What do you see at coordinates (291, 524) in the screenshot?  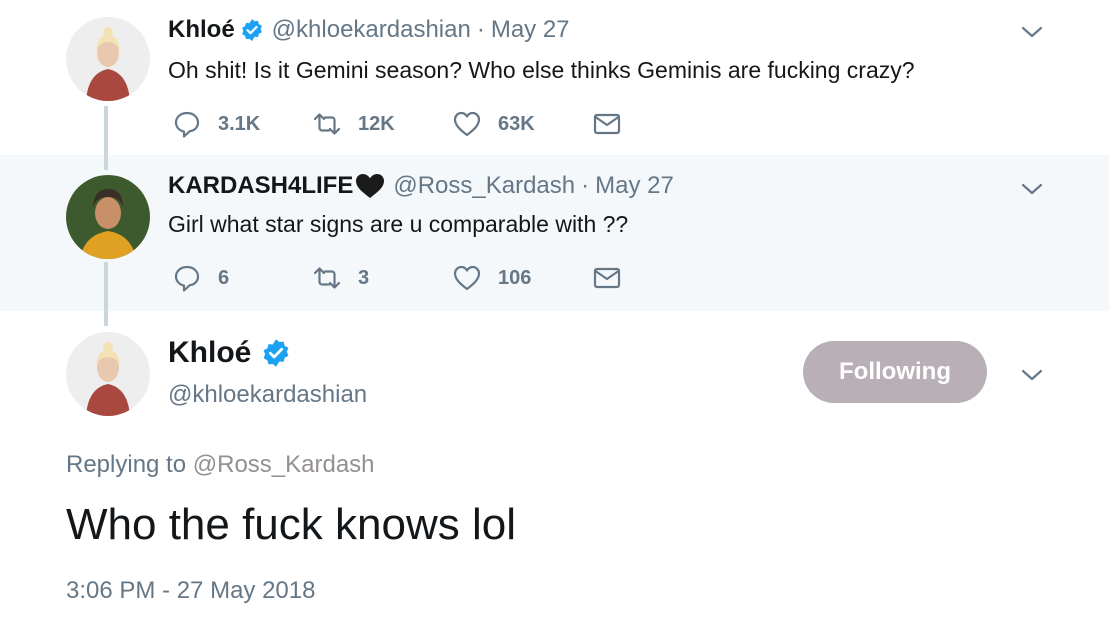 I see `main-tweet-text: Who the fuck knows lol` at bounding box center [291, 524].